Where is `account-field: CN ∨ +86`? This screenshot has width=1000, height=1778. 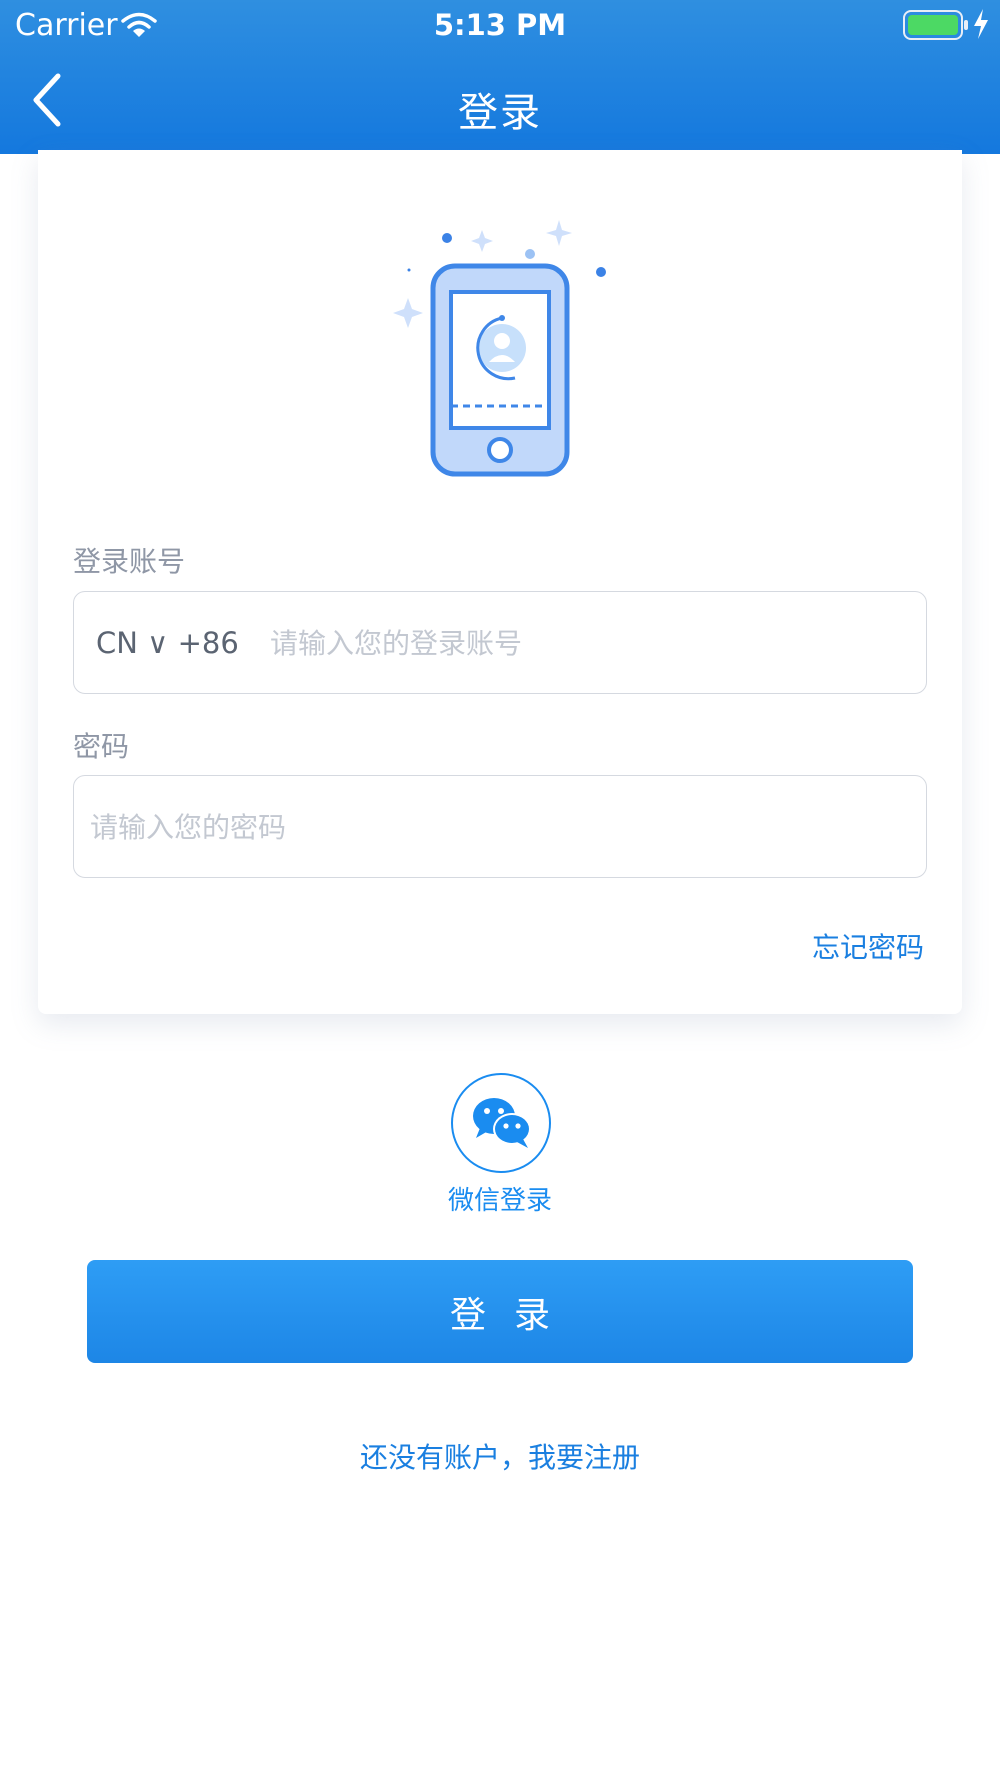
account-field: CN ∨ +86 is located at coordinates (500, 642).